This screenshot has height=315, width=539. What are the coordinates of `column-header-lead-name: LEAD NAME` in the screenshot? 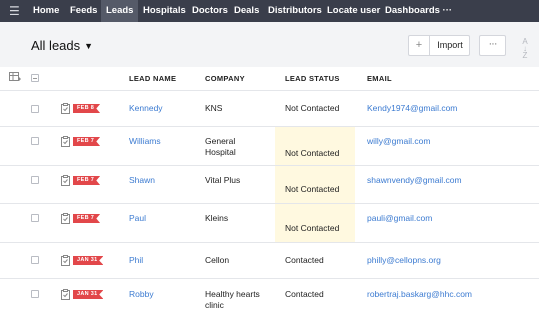 It's located at (152, 78).